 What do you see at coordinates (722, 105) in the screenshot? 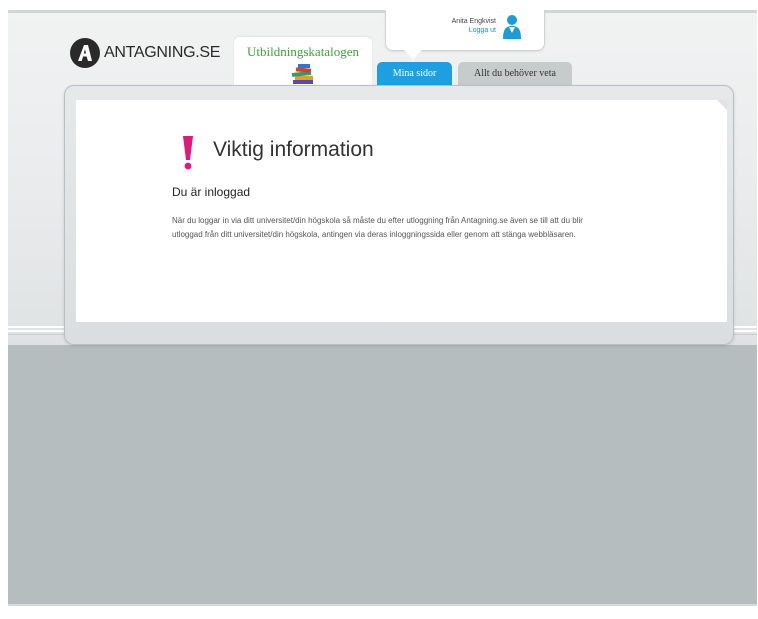
I see `page-fold` at bounding box center [722, 105].